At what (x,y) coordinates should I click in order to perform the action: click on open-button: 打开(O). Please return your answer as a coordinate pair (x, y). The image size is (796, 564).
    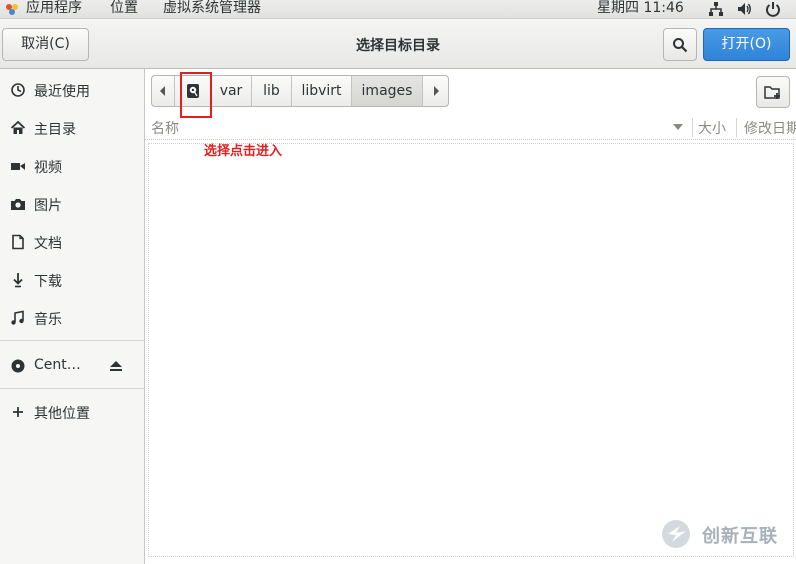
    Looking at the image, I should click on (746, 44).